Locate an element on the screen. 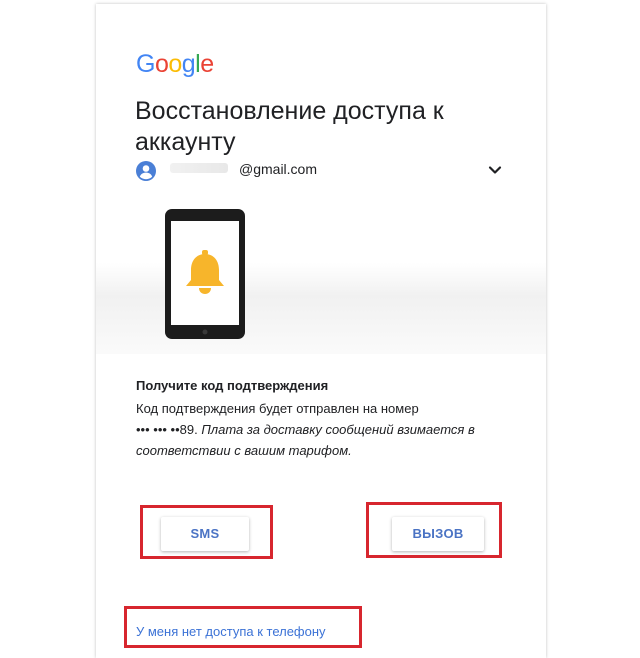 Image resolution: width=640 pixels, height=658 pixels. chevron-down-icon is located at coordinates (495, 170).